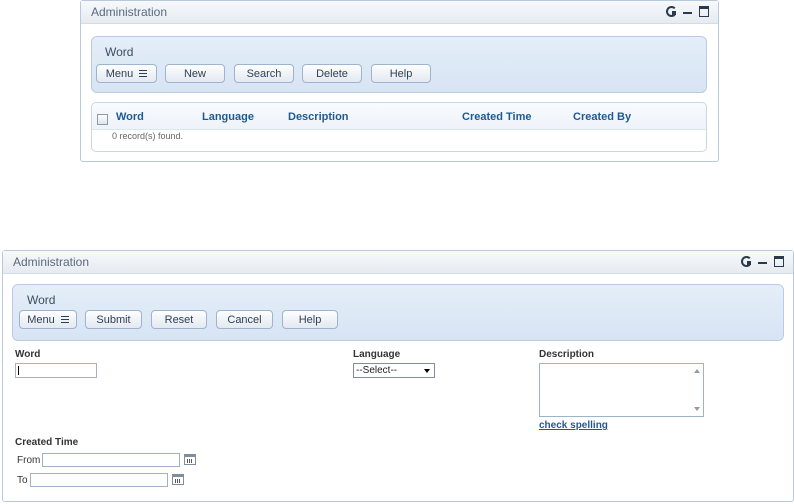 This screenshot has width=794, height=504. What do you see at coordinates (621, 390) in the screenshot?
I see `description-textarea` at bounding box center [621, 390].